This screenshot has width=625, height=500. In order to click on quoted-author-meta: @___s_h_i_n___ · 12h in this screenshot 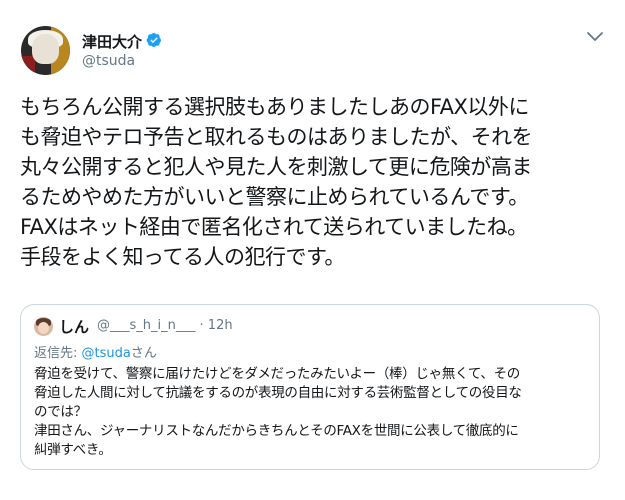, I will do `click(165, 325)`.